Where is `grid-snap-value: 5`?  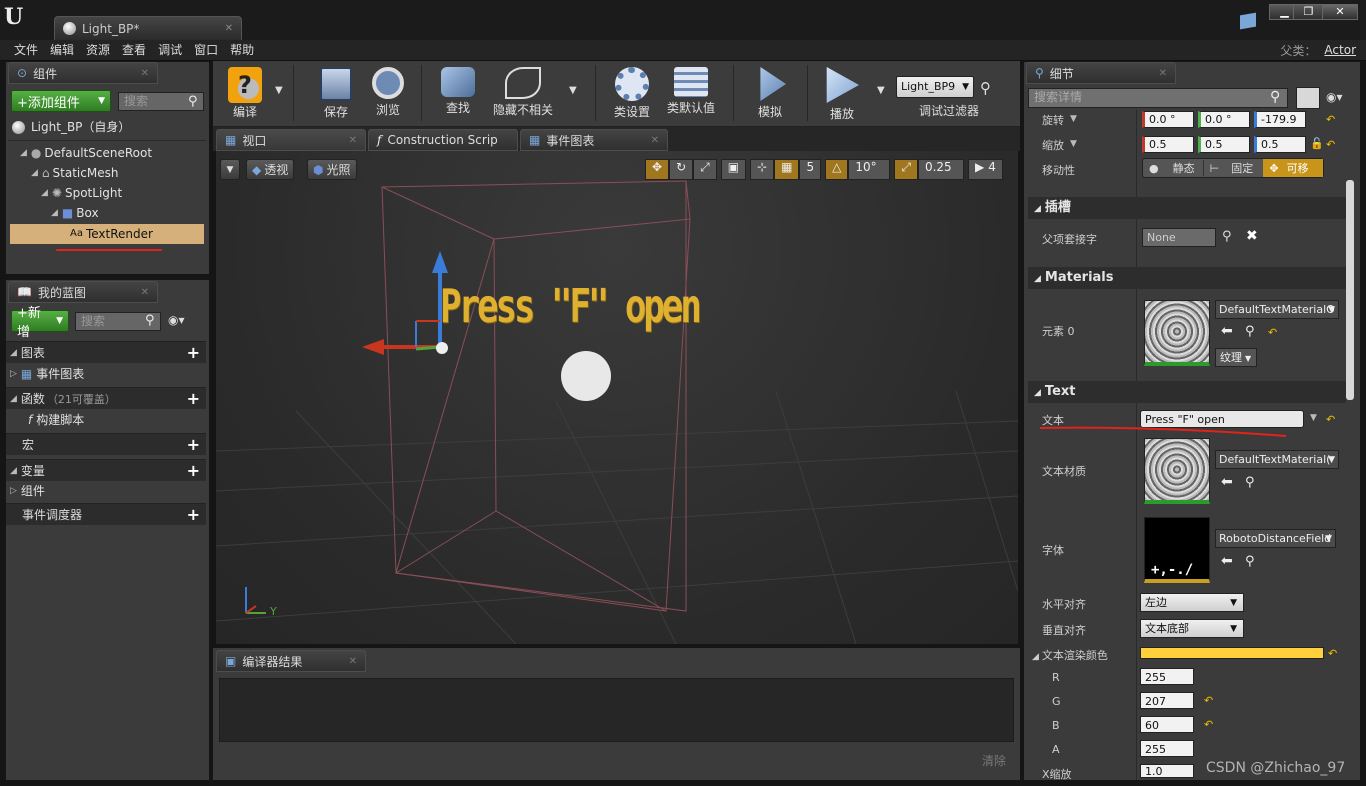 grid-snap-value: 5 is located at coordinates (810, 169).